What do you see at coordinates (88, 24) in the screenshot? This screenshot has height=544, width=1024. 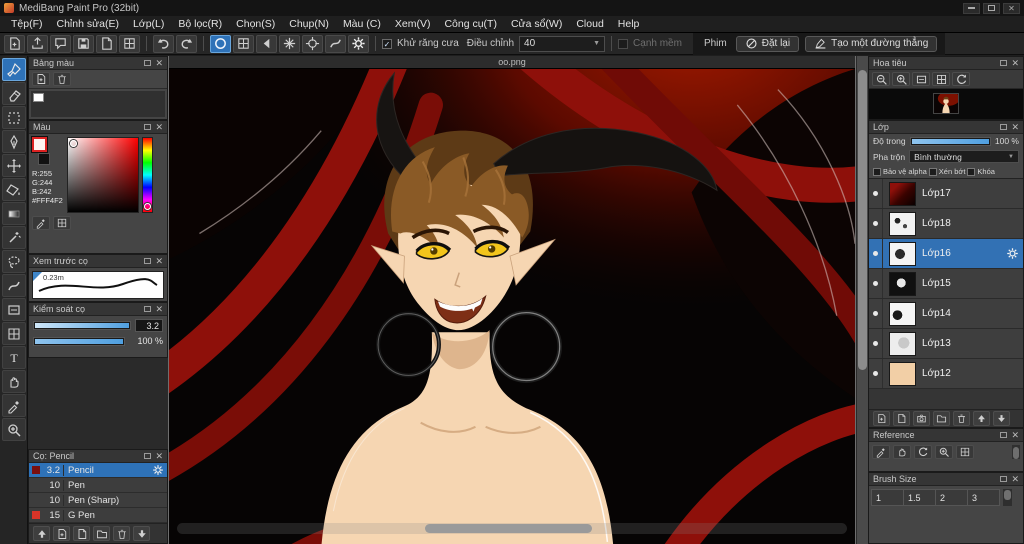 I see `menu-edit: Chỉnh sửa(E)` at bounding box center [88, 24].